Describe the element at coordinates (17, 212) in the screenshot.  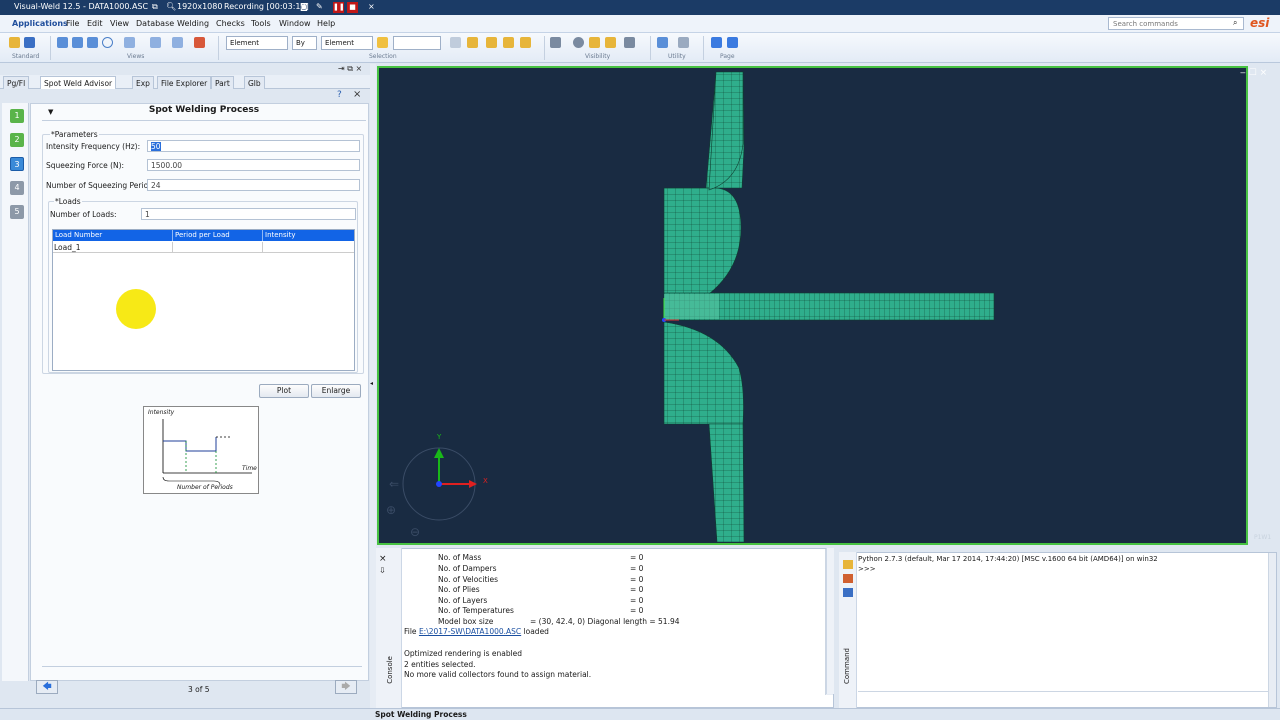
I see `step-5: 5` at that location.